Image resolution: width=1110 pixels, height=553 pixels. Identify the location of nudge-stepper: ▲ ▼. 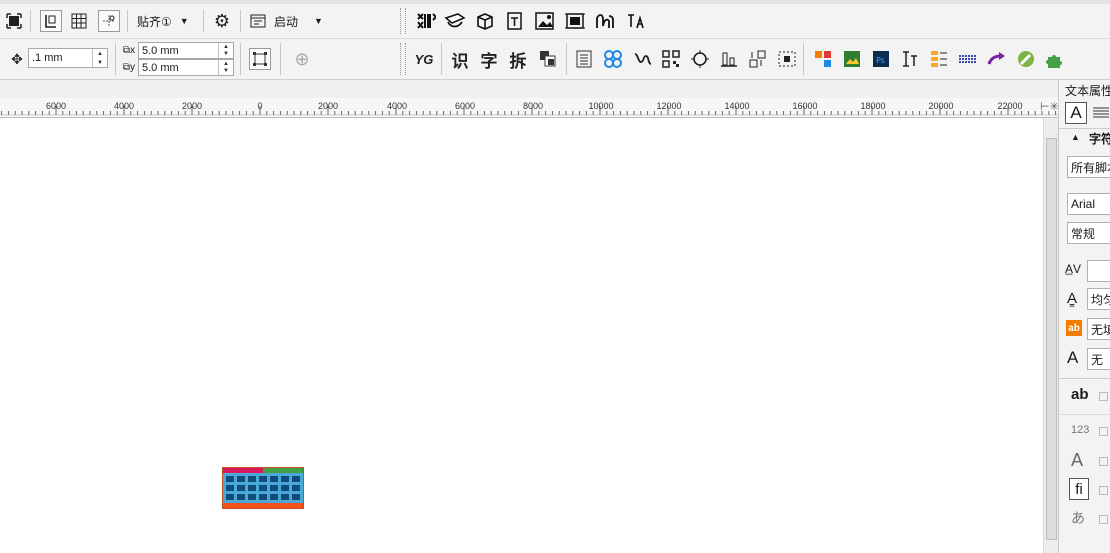
(99, 58).